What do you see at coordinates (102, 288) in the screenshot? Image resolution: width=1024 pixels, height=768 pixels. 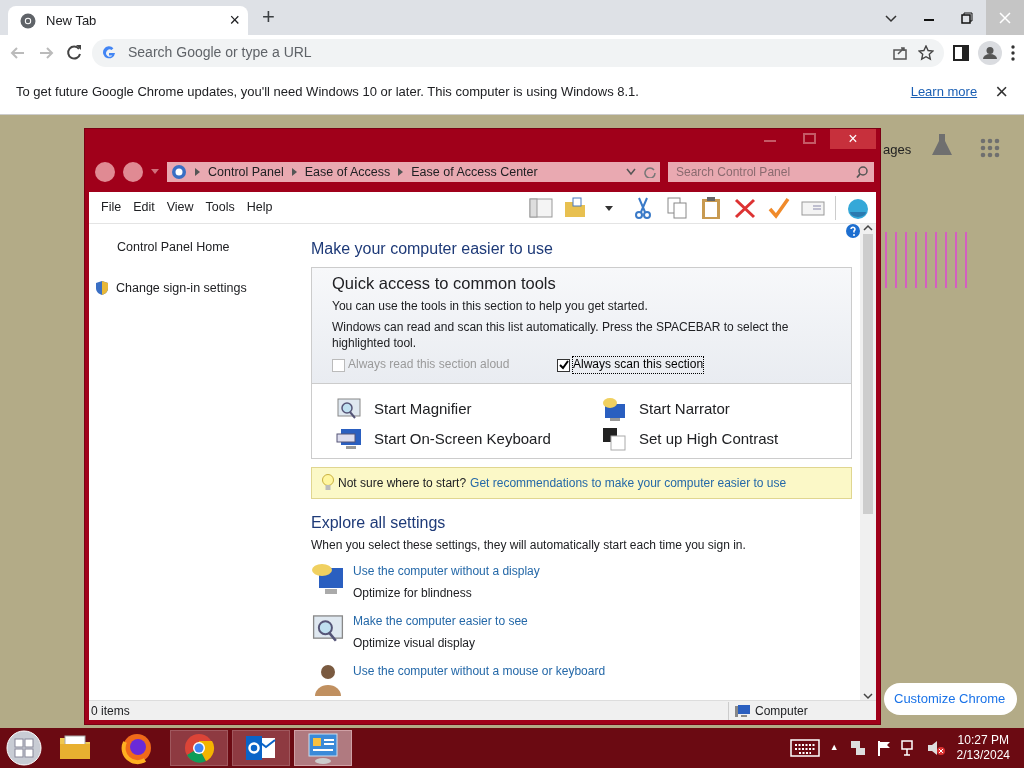 I see `shield-icon` at bounding box center [102, 288].